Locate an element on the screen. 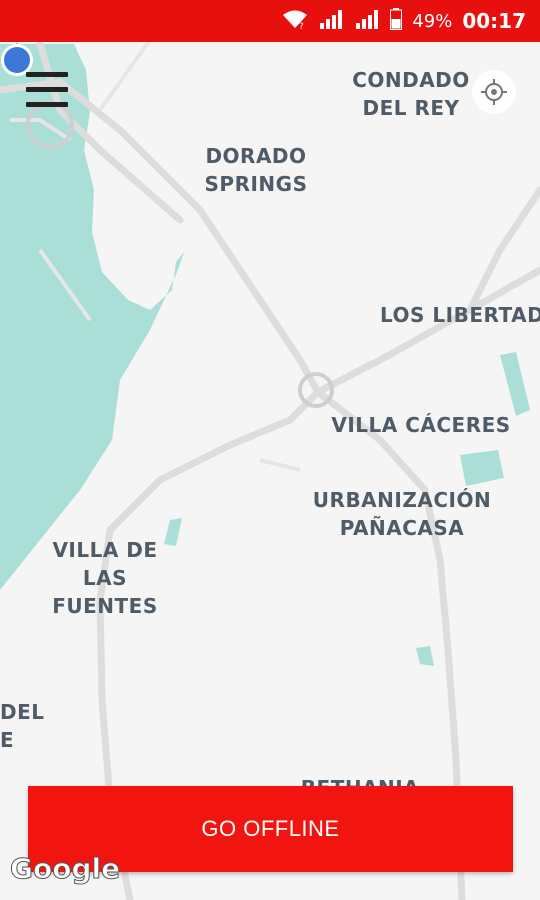  place-label: URBANIZACIÓN PAÑACASA is located at coordinates (402, 514).